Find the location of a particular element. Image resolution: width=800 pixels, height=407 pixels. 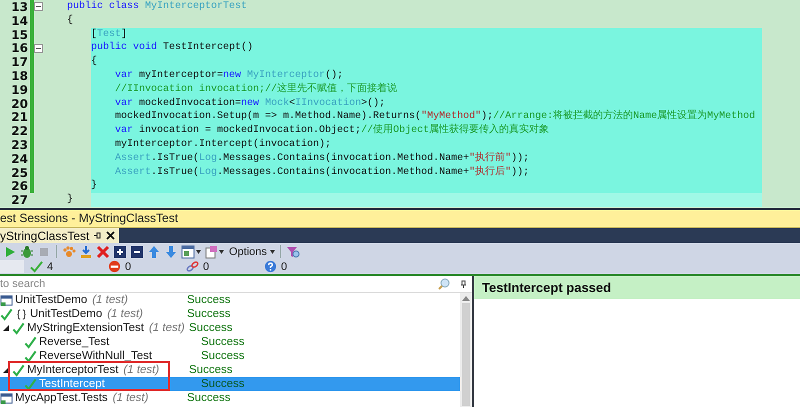

broken-link-icon is located at coordinates (192, 266).